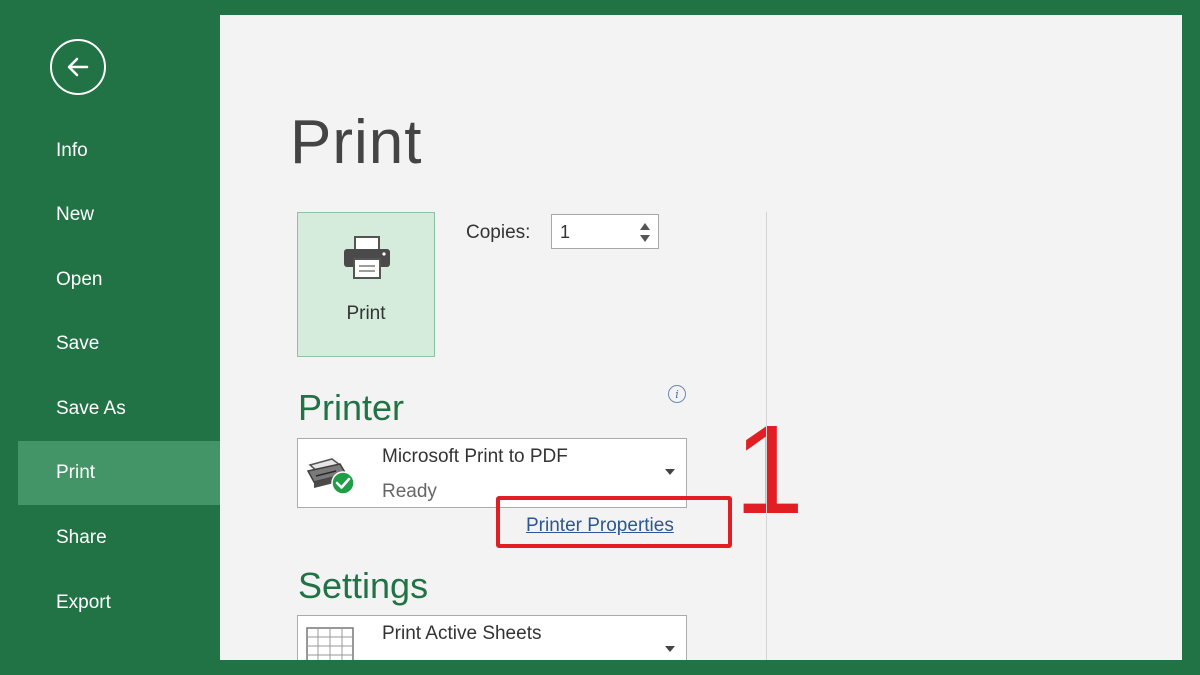 The height and width of the screenshot is (675, 1200). I want to click on print-scope-label: Print Active Sheets, so click(462, 633).